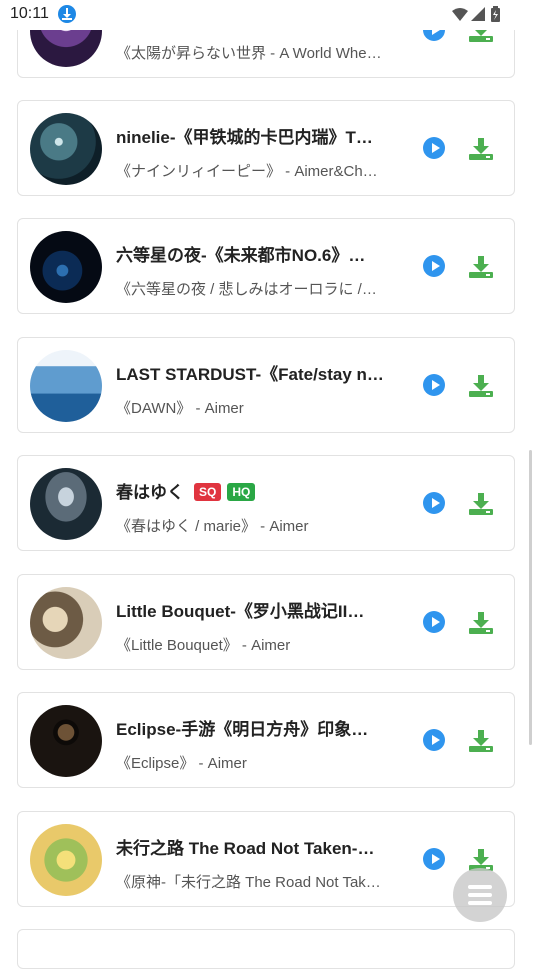 This screenshot has height=969, width=533. I want to click on song-subtitle: 《春はゆく / marie》 - Aimer, so click(212, 526).